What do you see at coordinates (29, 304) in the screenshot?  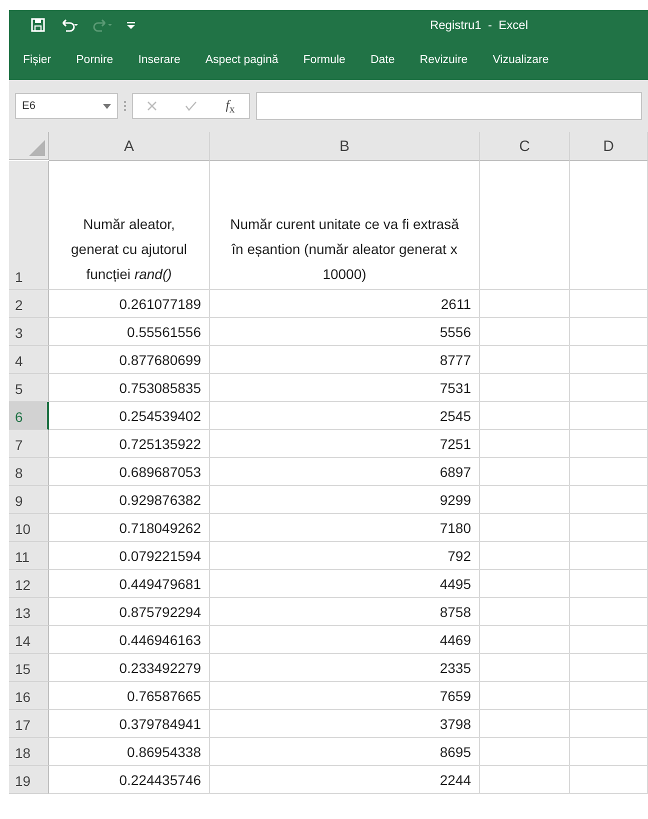 I see `row-header: 2` at bounding box center [29, 304].